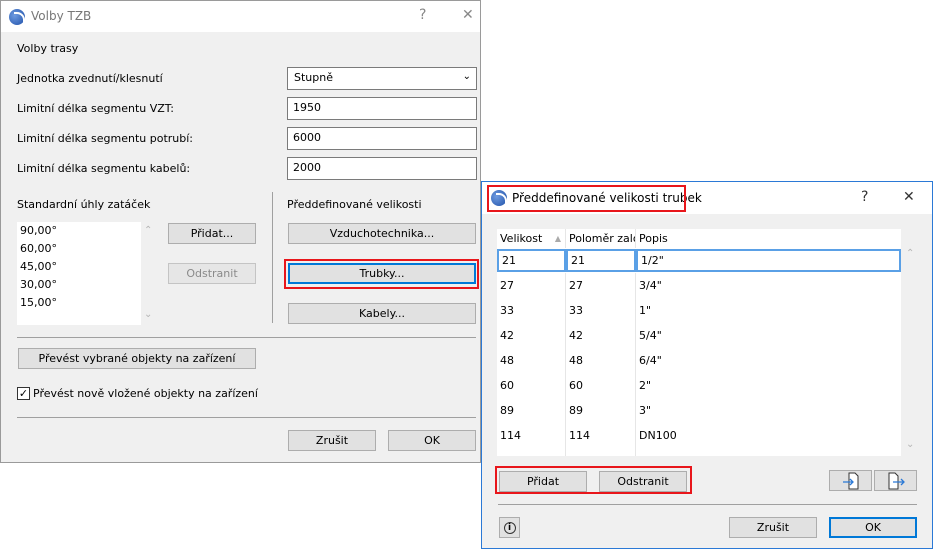  Describe the element at coordinates (79, 303) in the screenshot. I see `list-item: 15,00°` at that location.